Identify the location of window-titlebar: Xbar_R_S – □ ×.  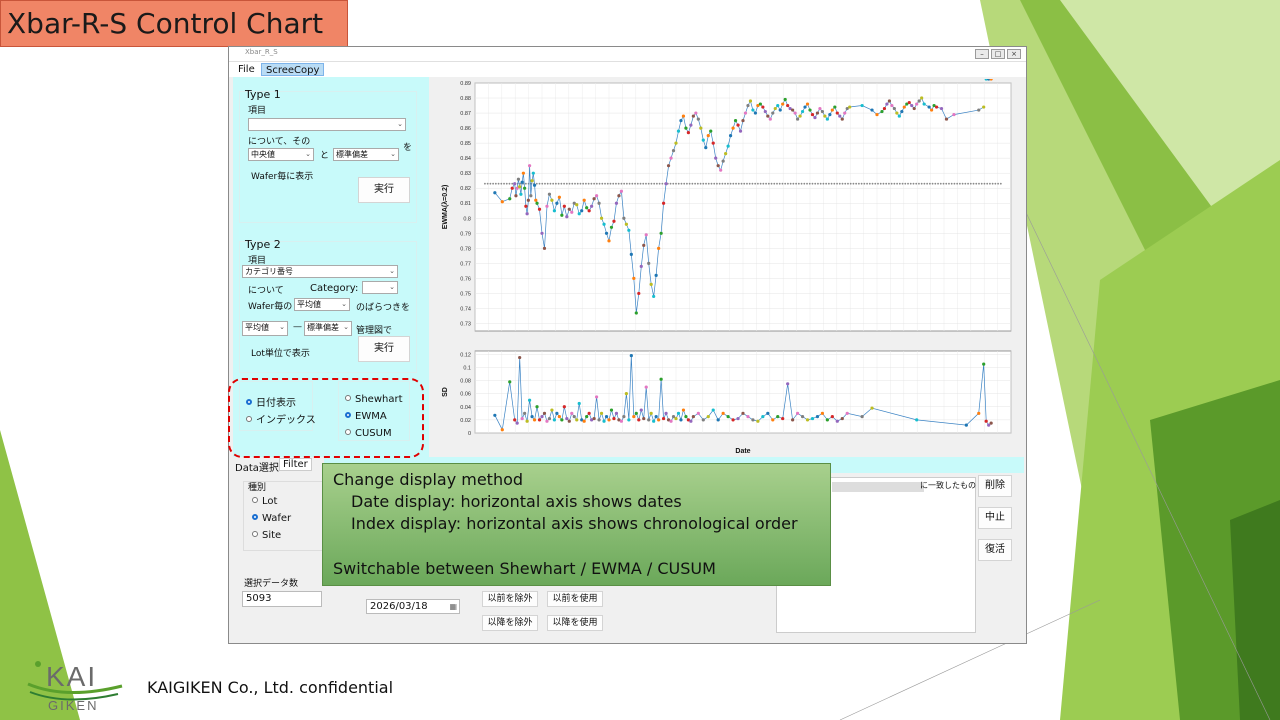
(627, 54).